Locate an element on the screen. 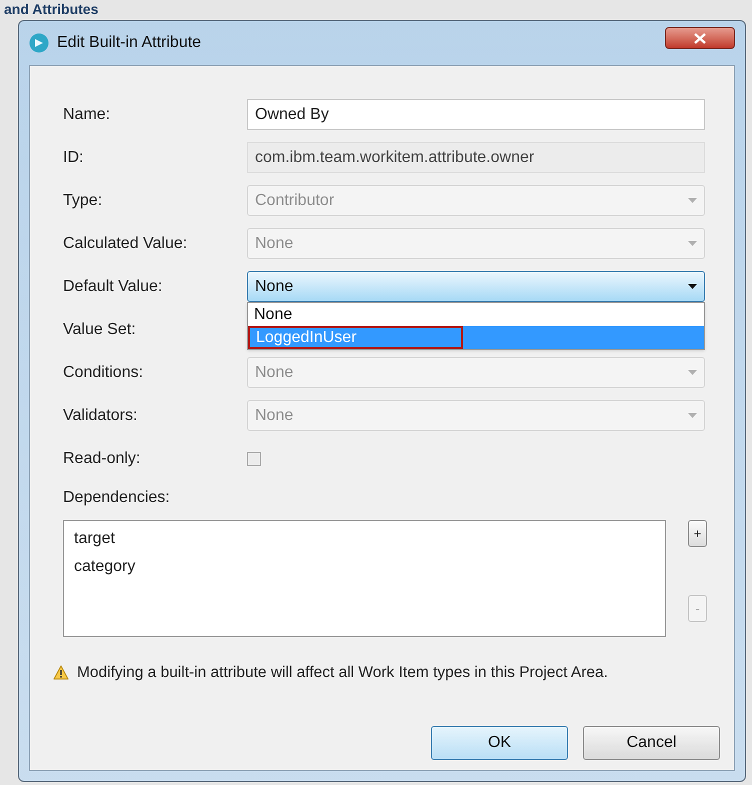 Image resolution: width=752 pixels, height=785 pixels. background-heading: and Attributes is located at coordinates (51, 9).